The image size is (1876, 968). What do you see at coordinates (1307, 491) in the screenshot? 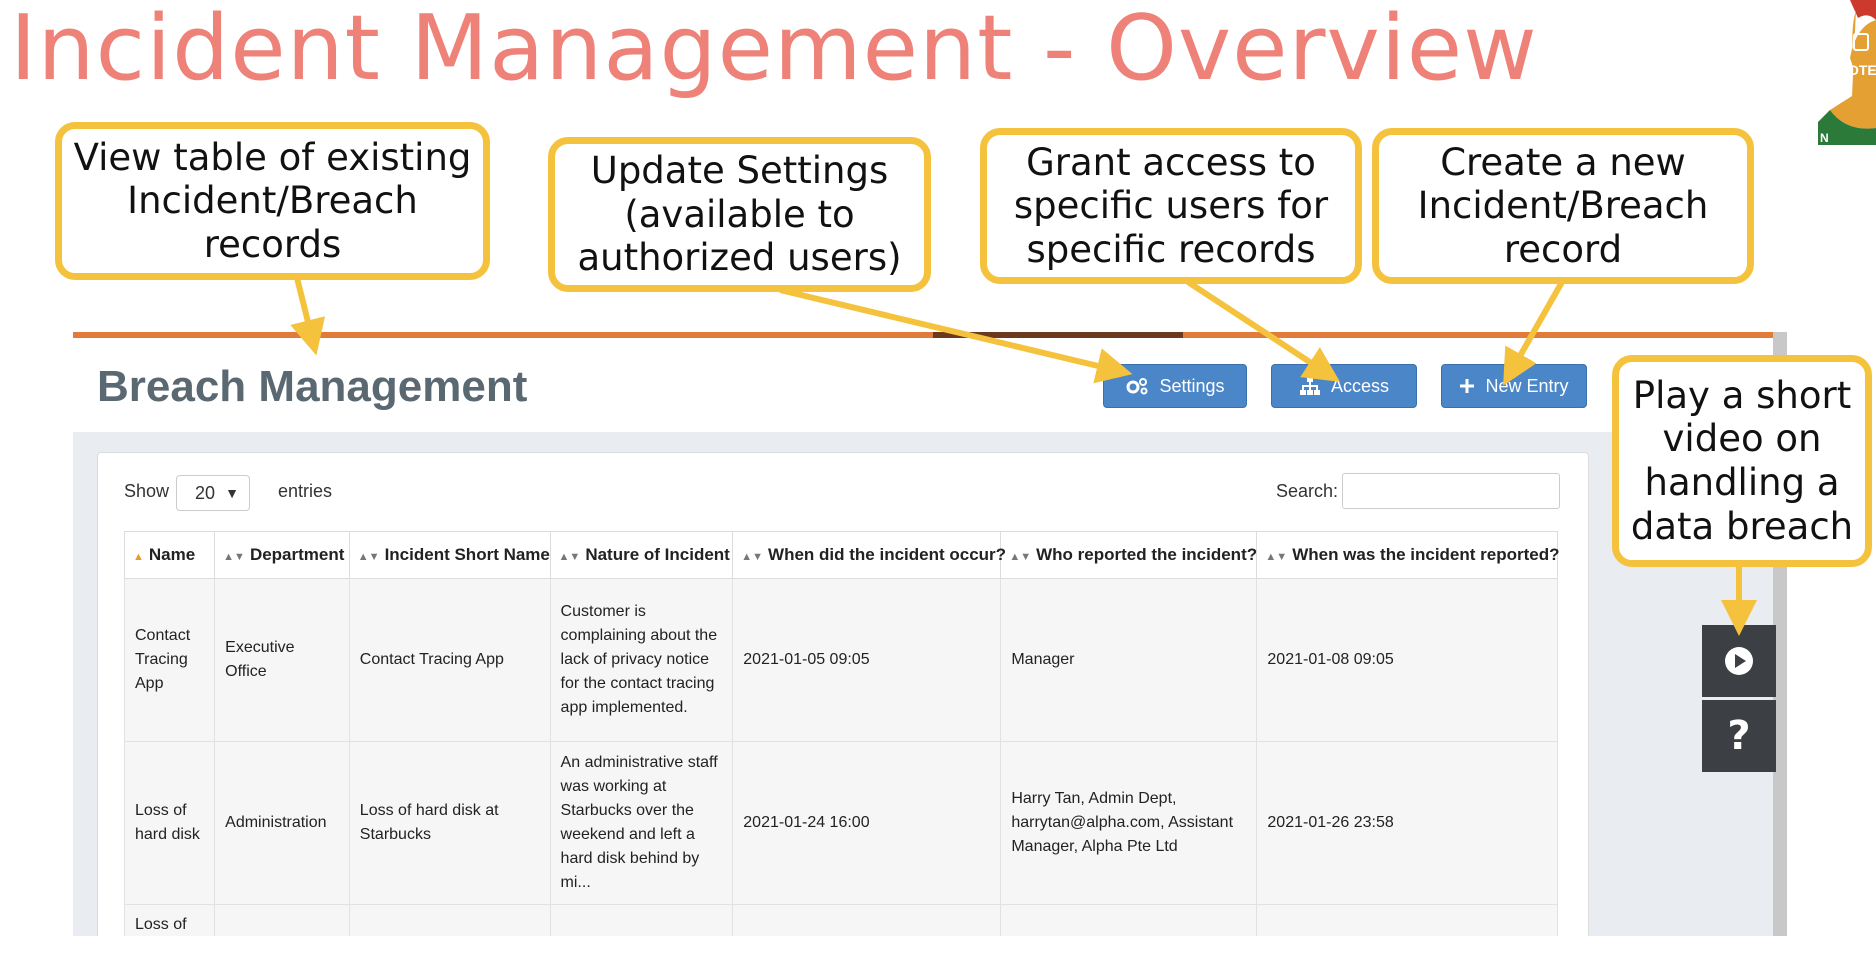
I see `search-label: Search:` at bounding box center [1307, 491].